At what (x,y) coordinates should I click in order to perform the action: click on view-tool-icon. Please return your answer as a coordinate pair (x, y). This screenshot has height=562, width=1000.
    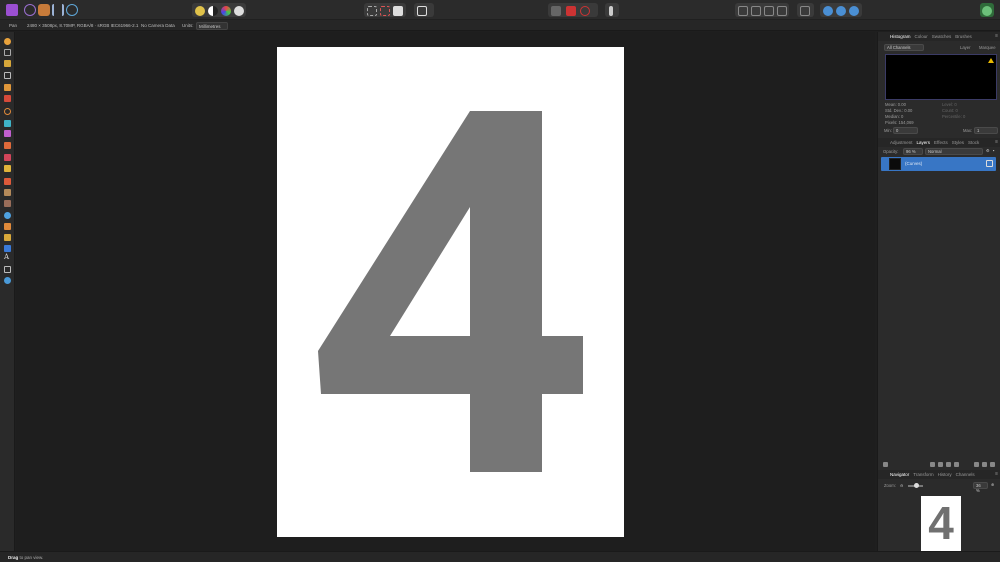
    Looking at the image, I should click on (7, 41).